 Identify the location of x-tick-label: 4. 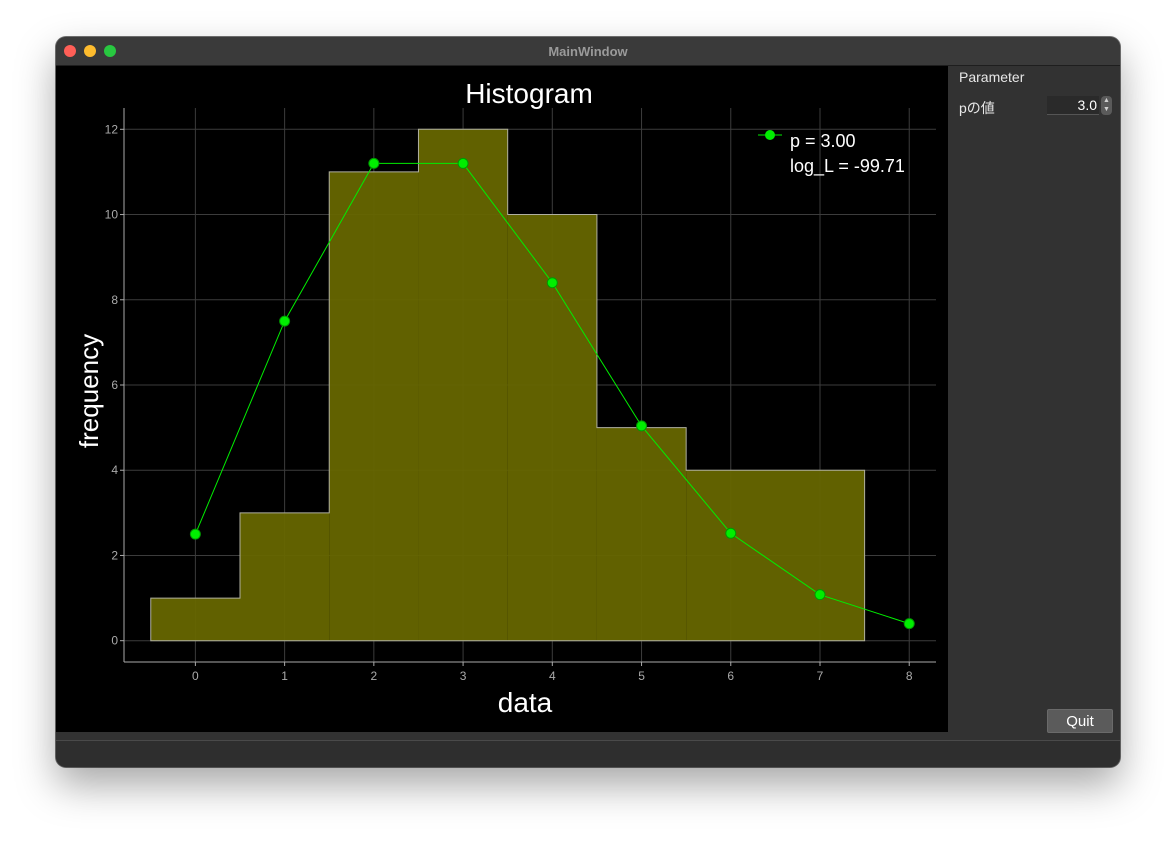
(552, 676).